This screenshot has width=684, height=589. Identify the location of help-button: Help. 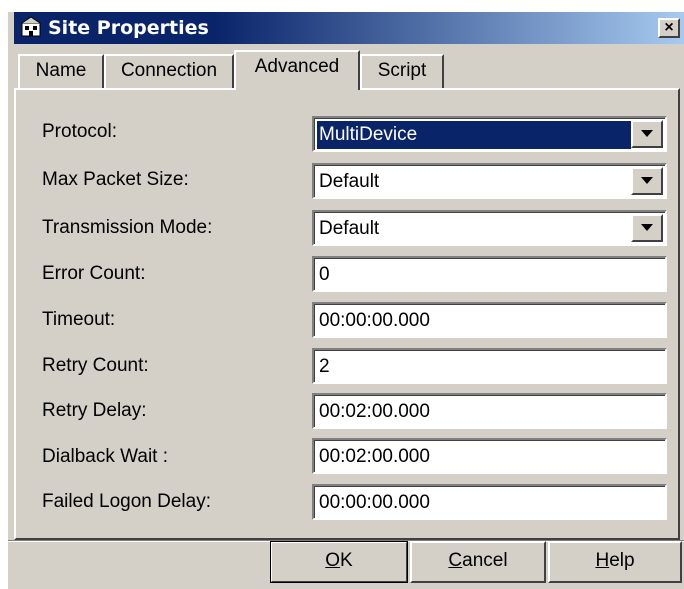
(615, 562).